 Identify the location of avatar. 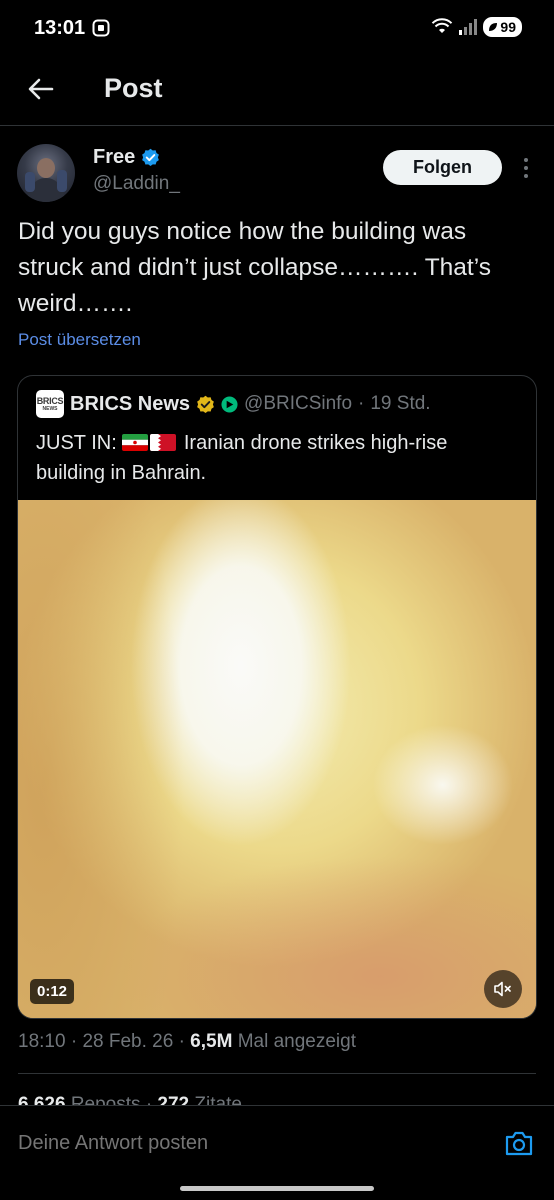
(46, 173).